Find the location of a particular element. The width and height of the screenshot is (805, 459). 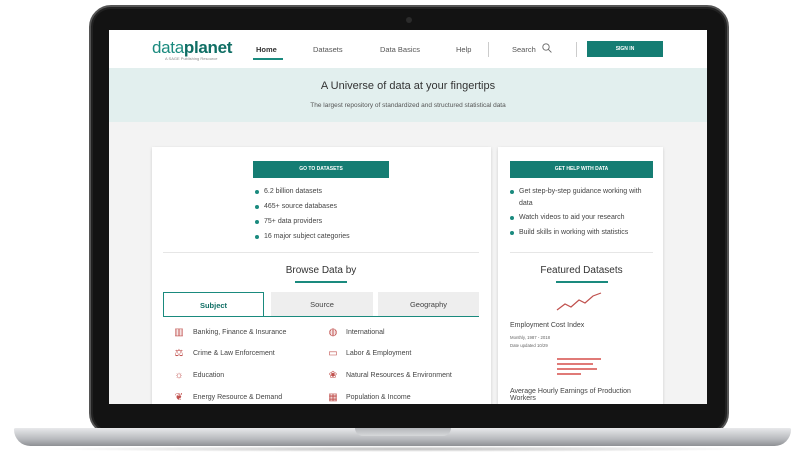

list-item: 75+ data providers is located at coordinates (302, 223).